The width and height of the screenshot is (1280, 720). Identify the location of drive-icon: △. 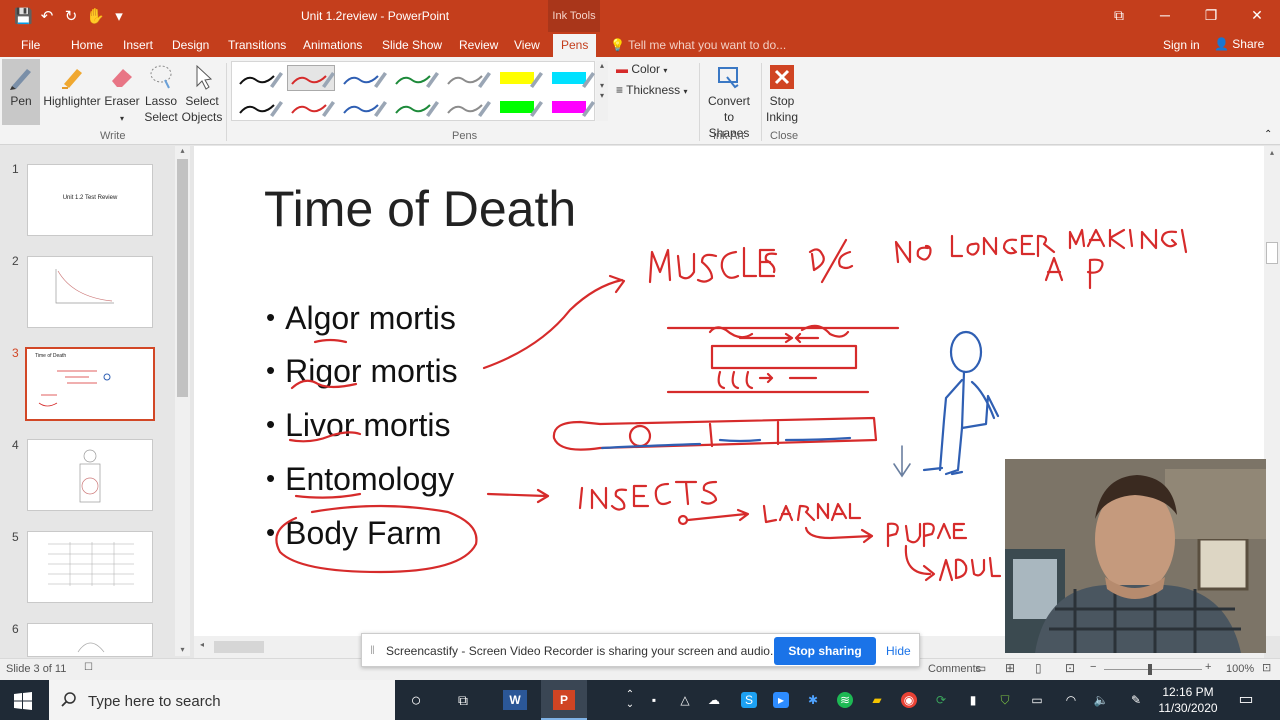
(685, 700).